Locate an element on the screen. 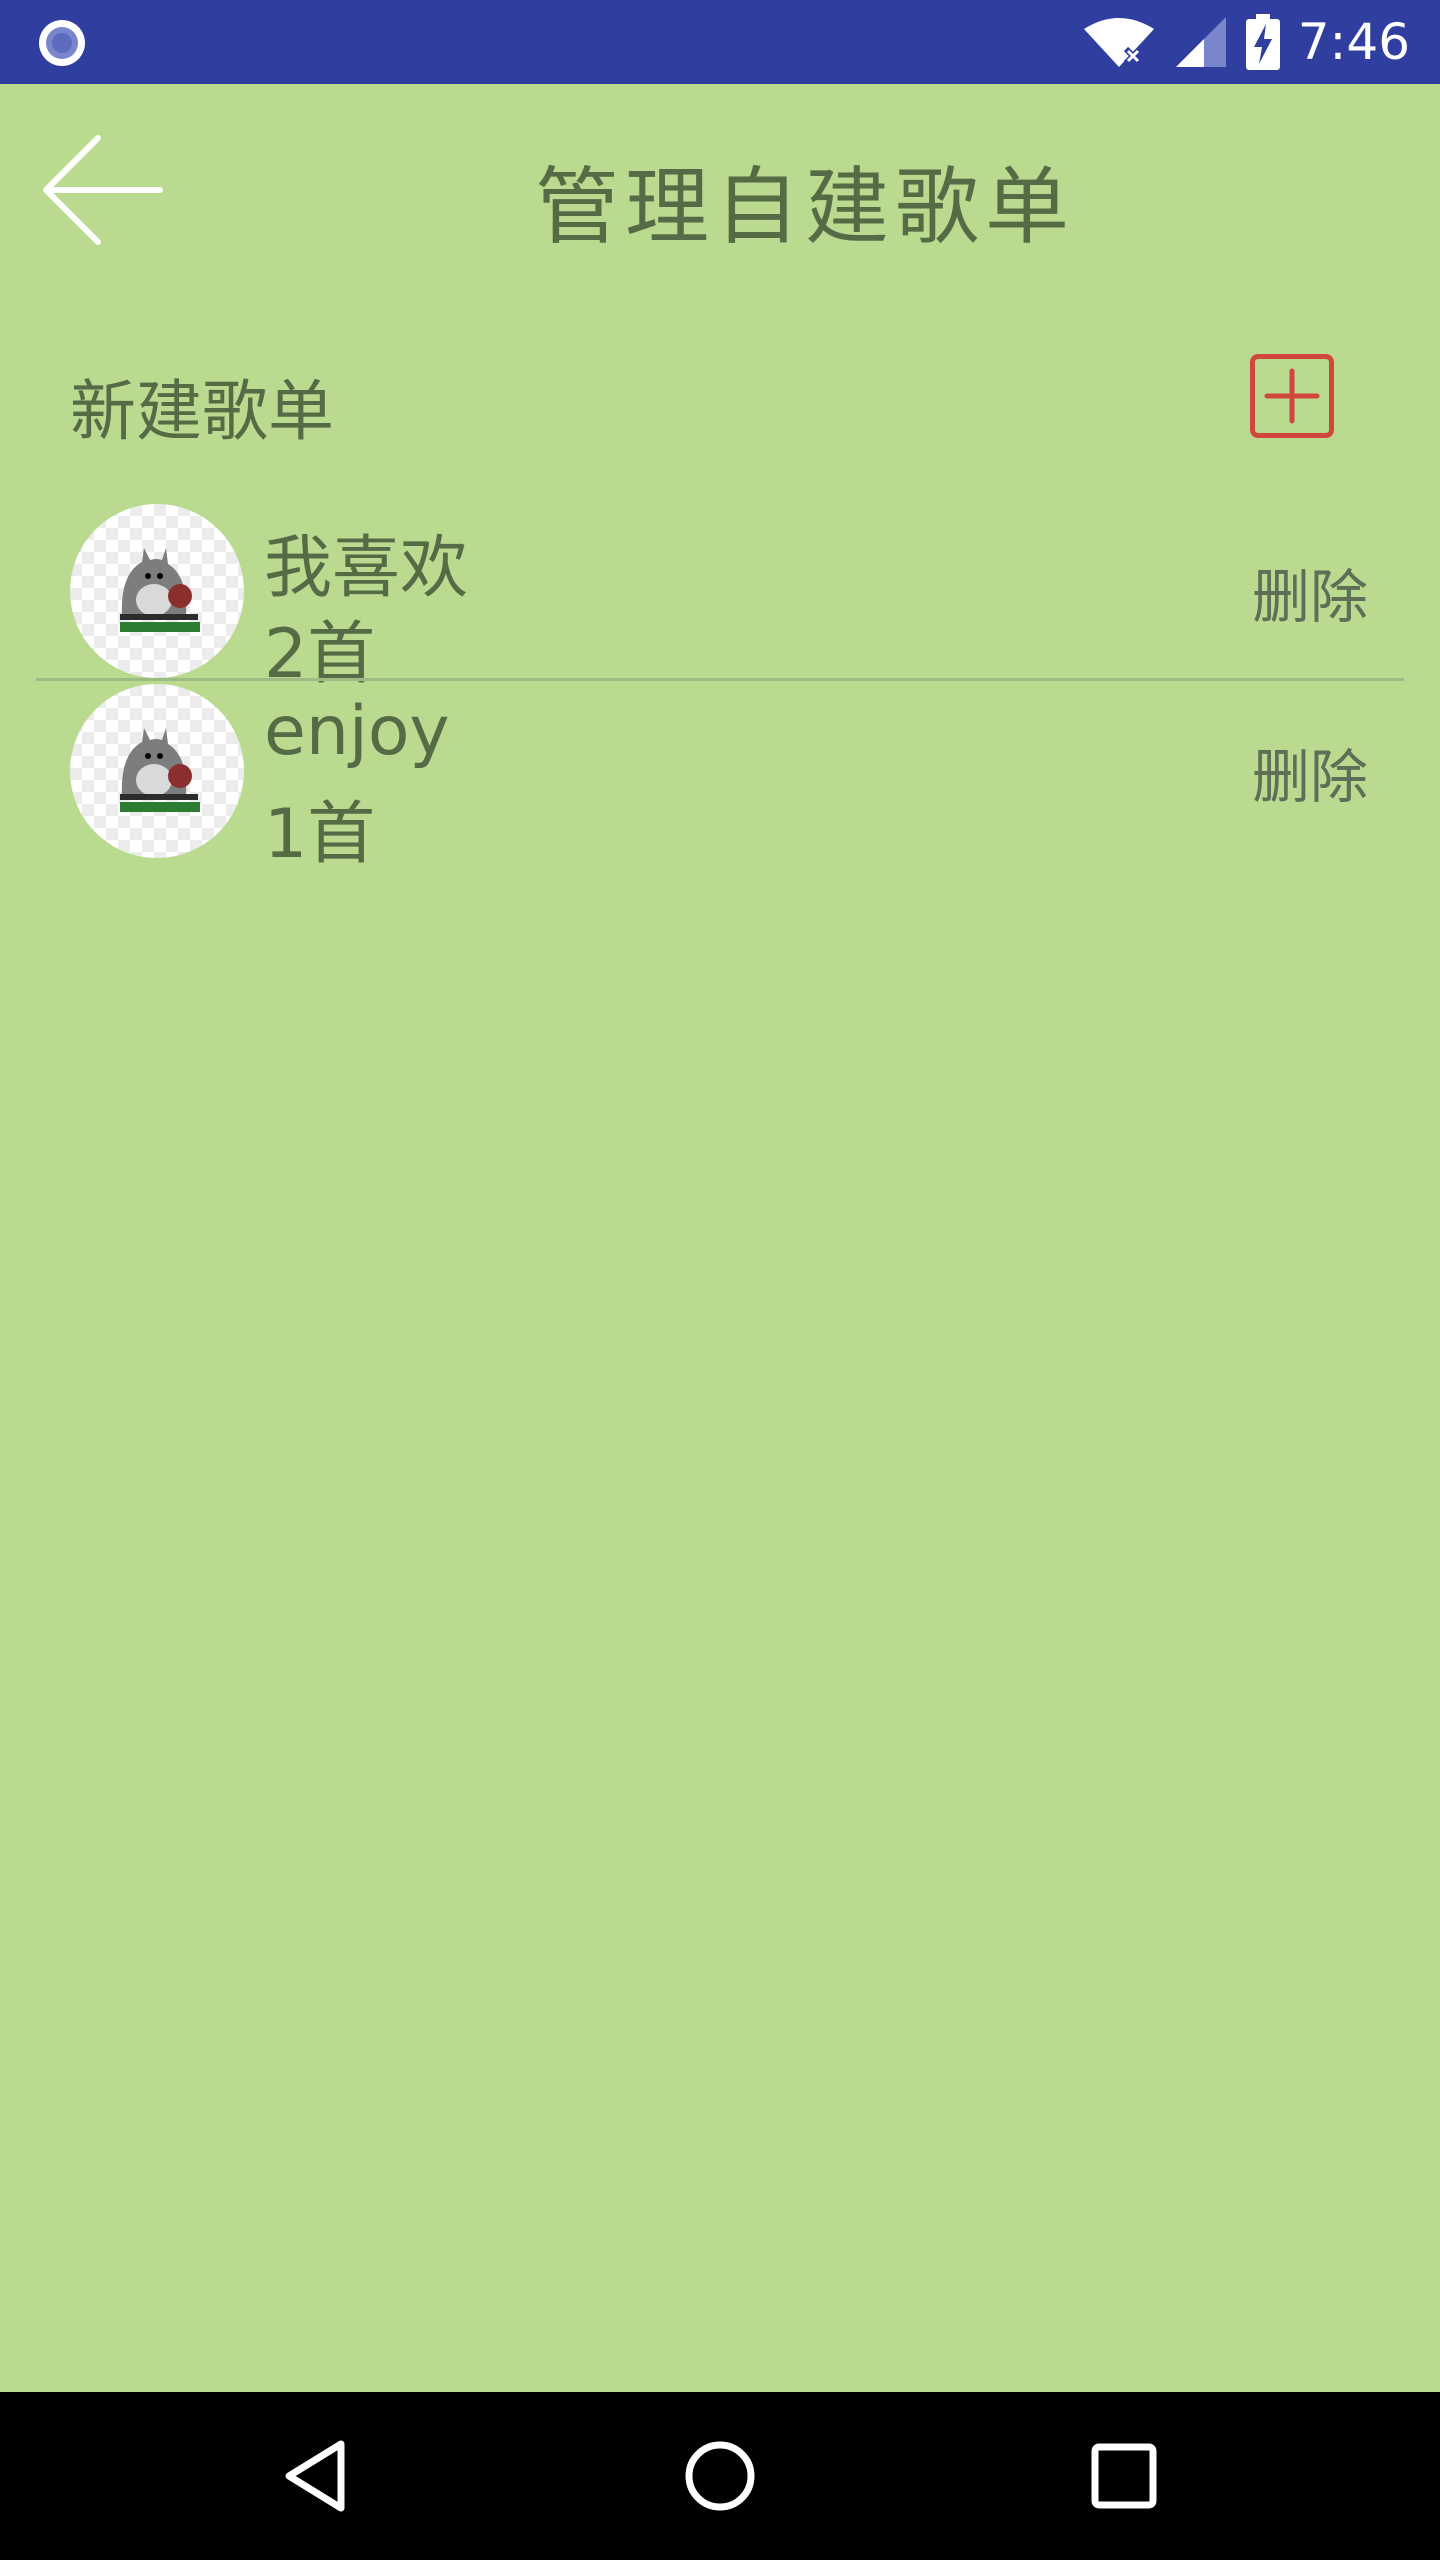 This screenshot has width=1440, height=2560. status-icons: 7:46 is located at coordinates (1246, 42).